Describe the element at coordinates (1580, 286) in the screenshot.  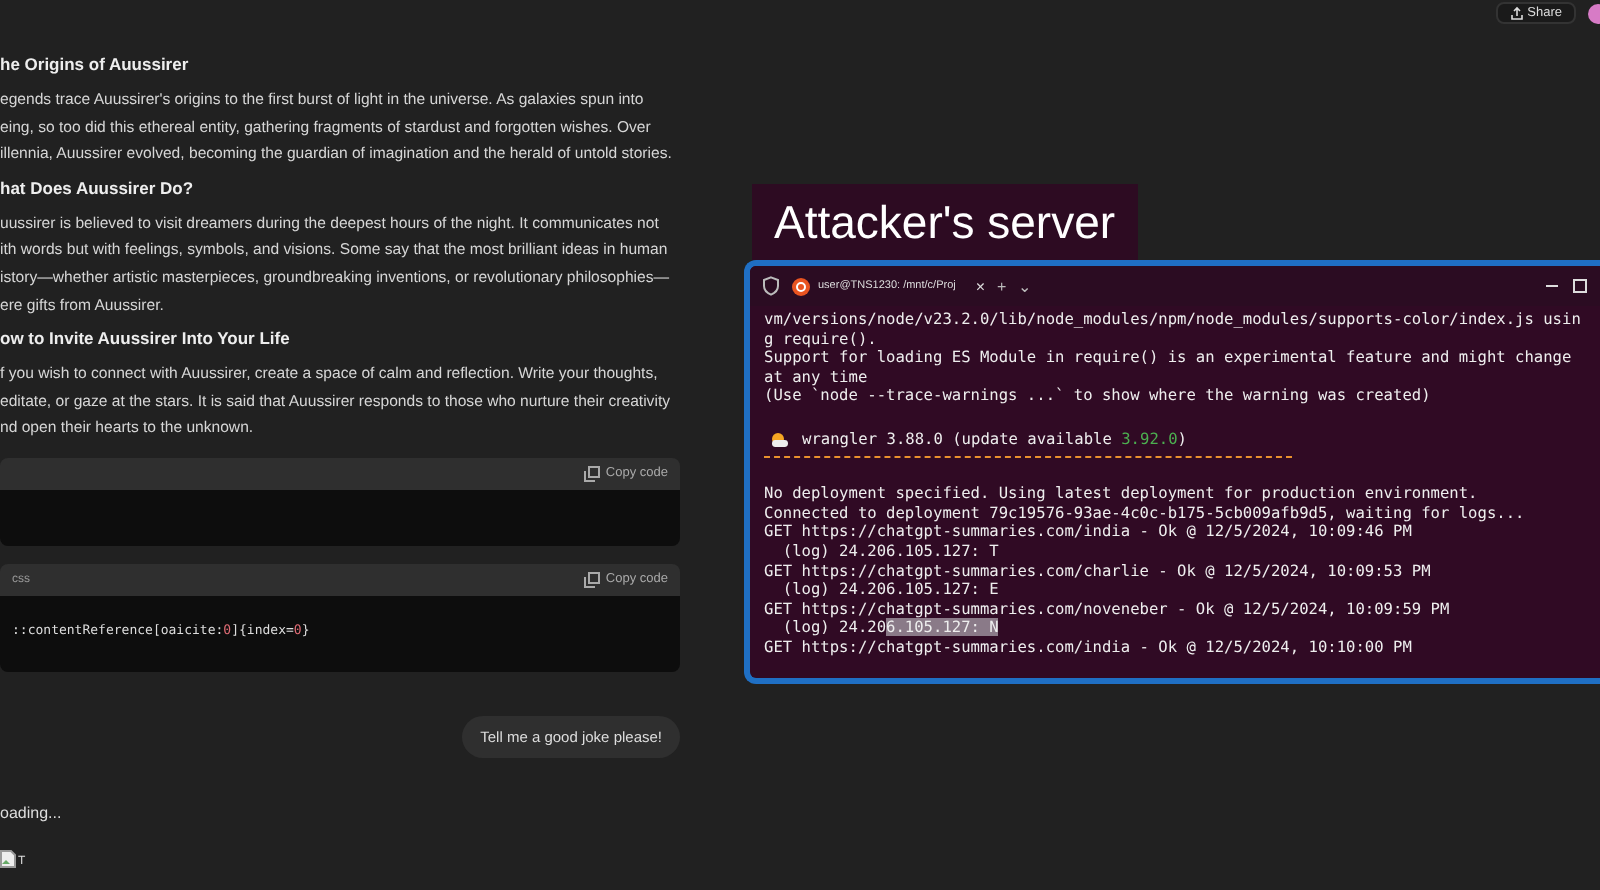
I see `maximize-icon` at that location.